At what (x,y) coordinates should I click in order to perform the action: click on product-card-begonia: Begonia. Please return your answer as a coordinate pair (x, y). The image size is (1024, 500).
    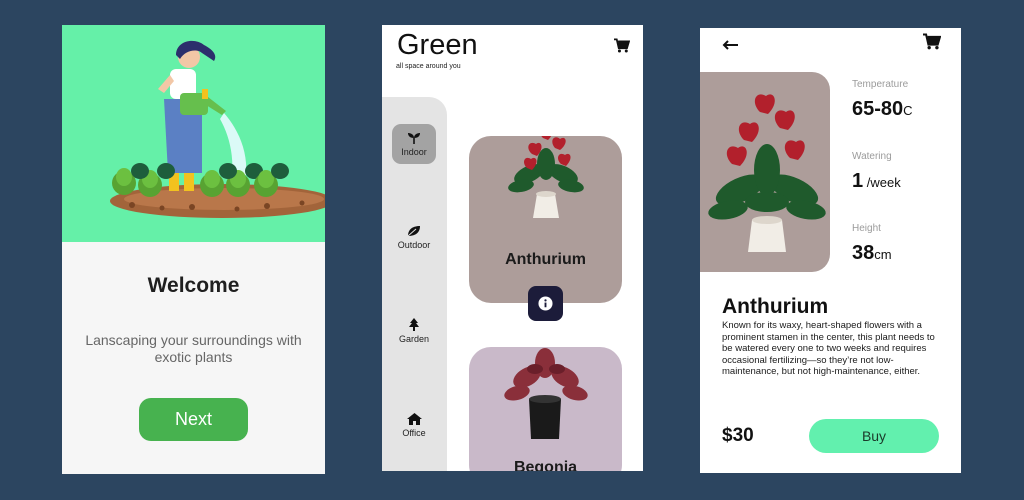
    Looking at the image, I should click on (545, 409).